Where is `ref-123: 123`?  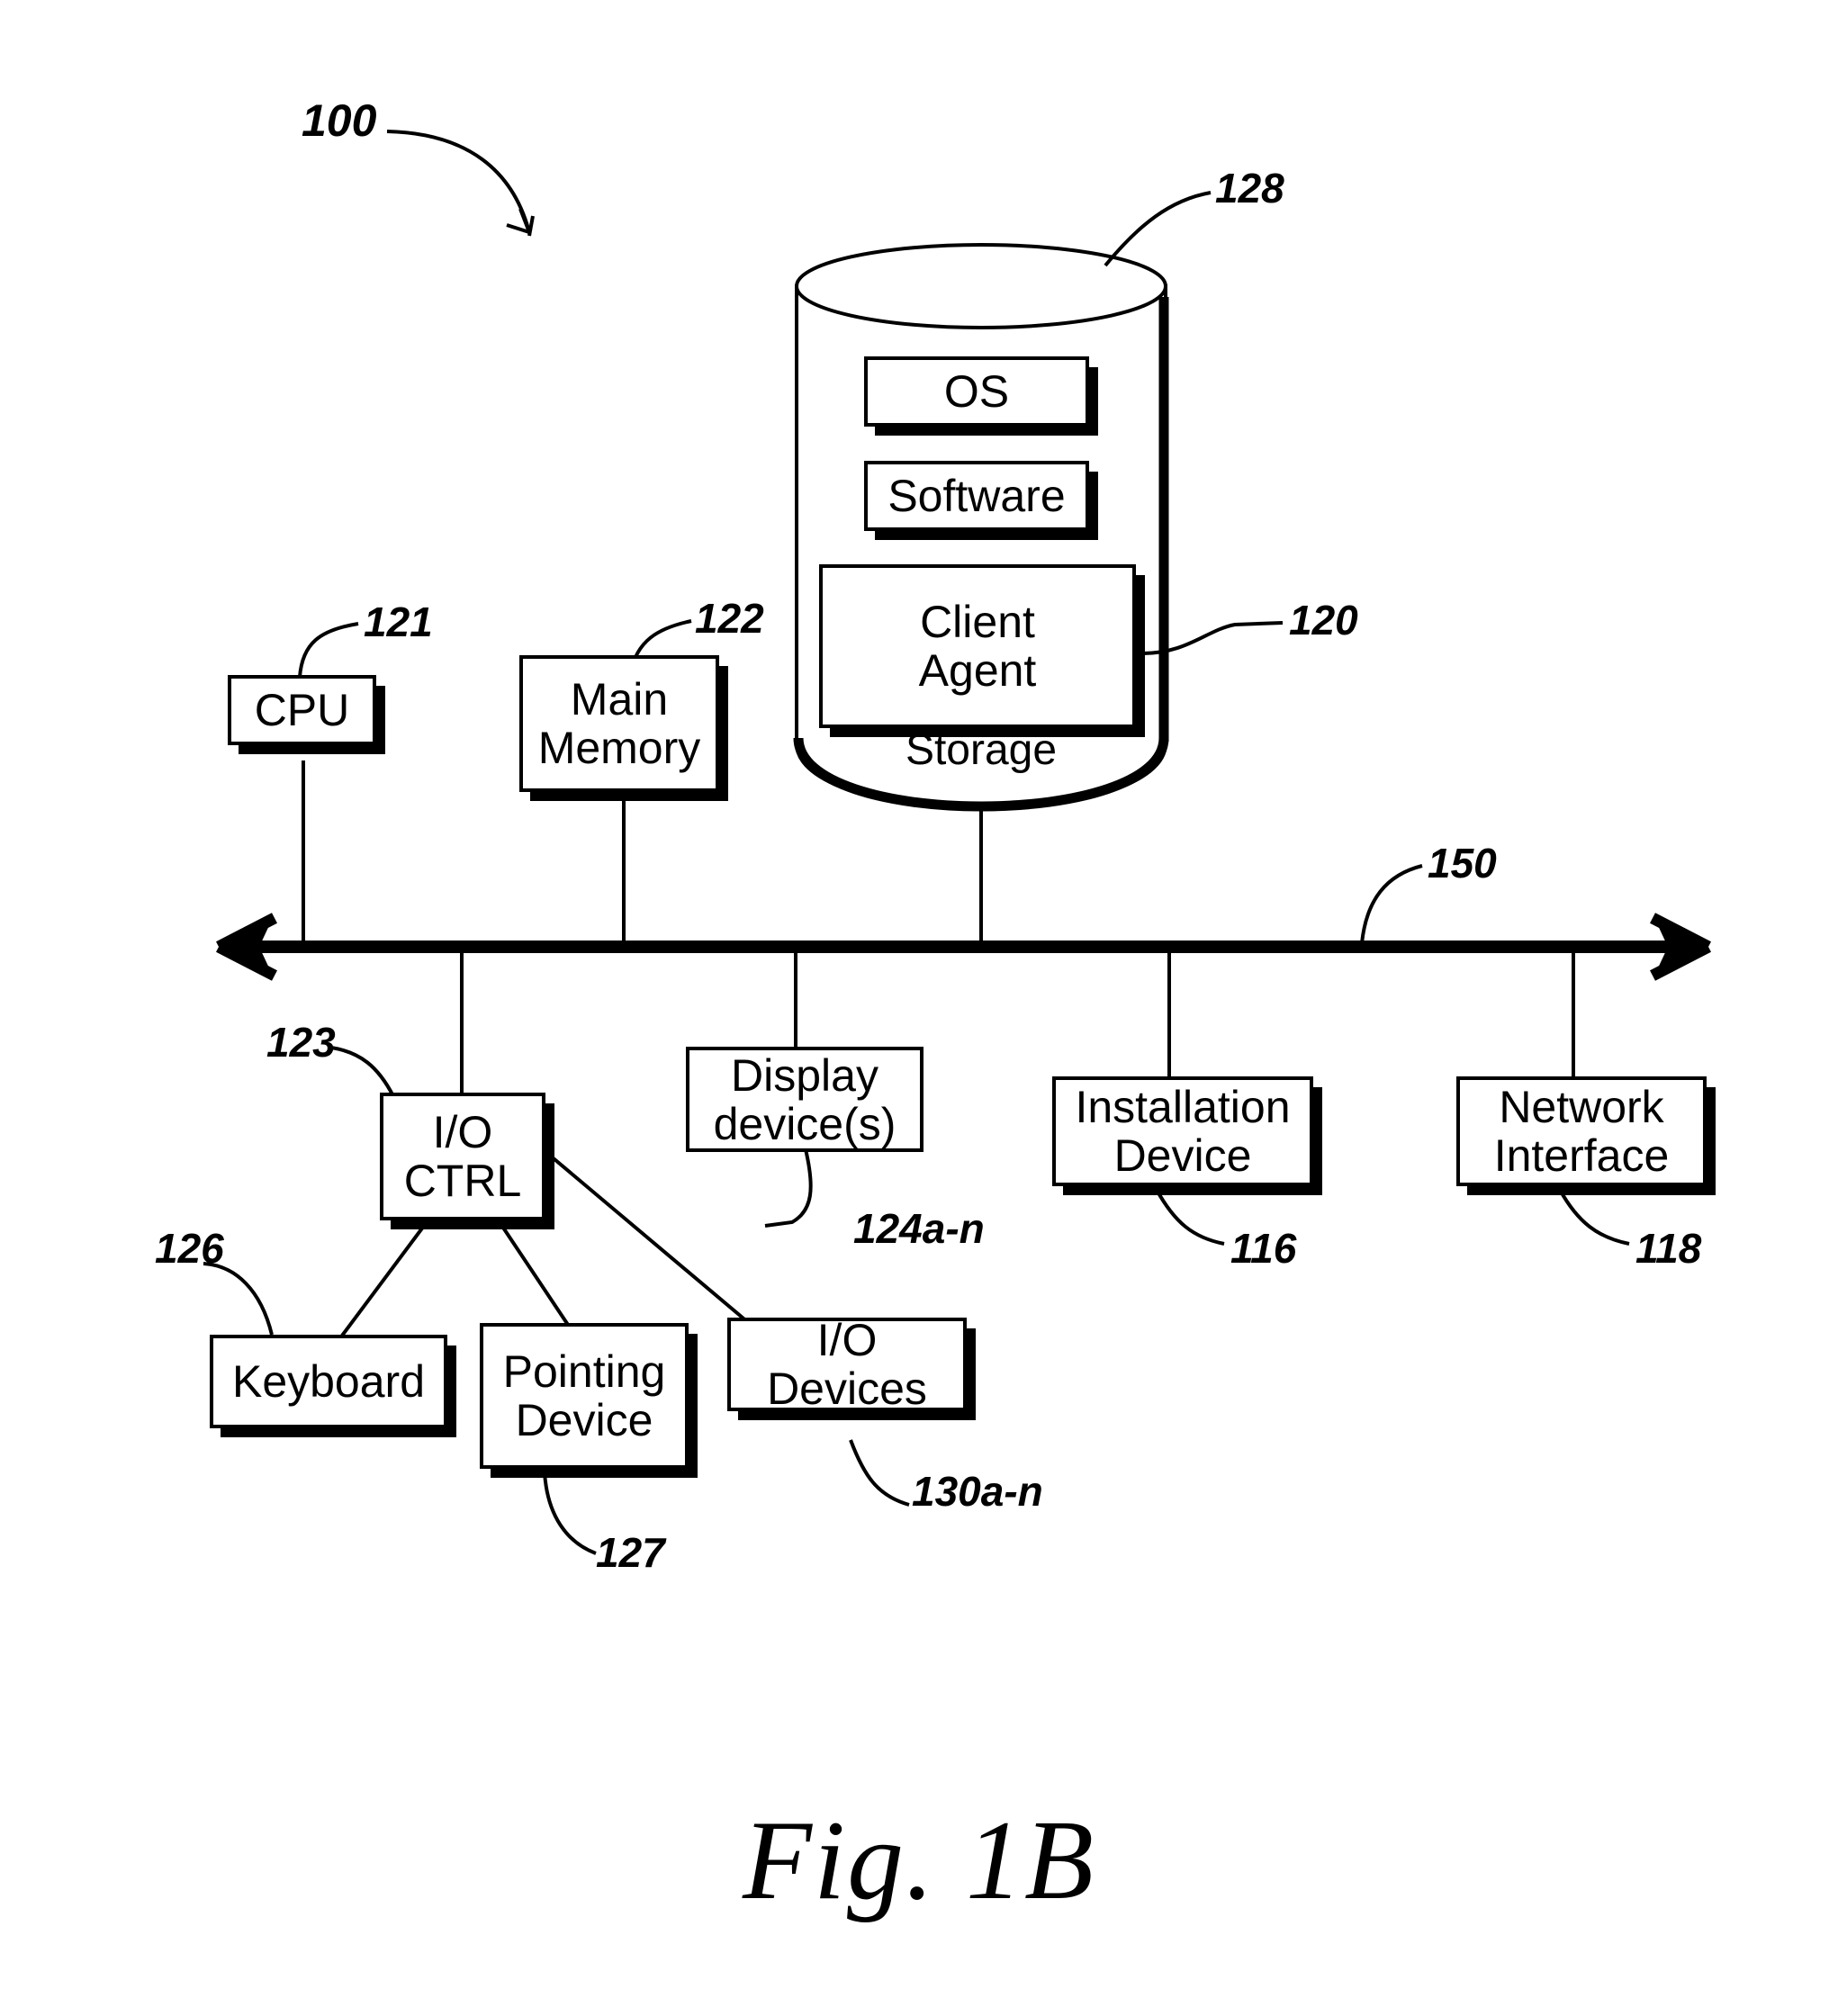
ref-123: 123 is located at coordinates (301, 1043).